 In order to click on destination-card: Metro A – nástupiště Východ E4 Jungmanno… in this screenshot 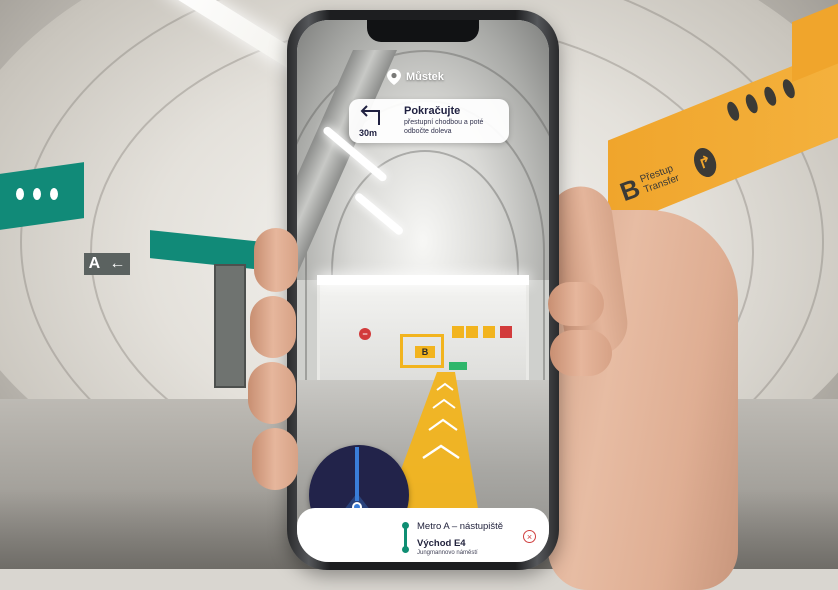, I will do `click(423, 535)`.